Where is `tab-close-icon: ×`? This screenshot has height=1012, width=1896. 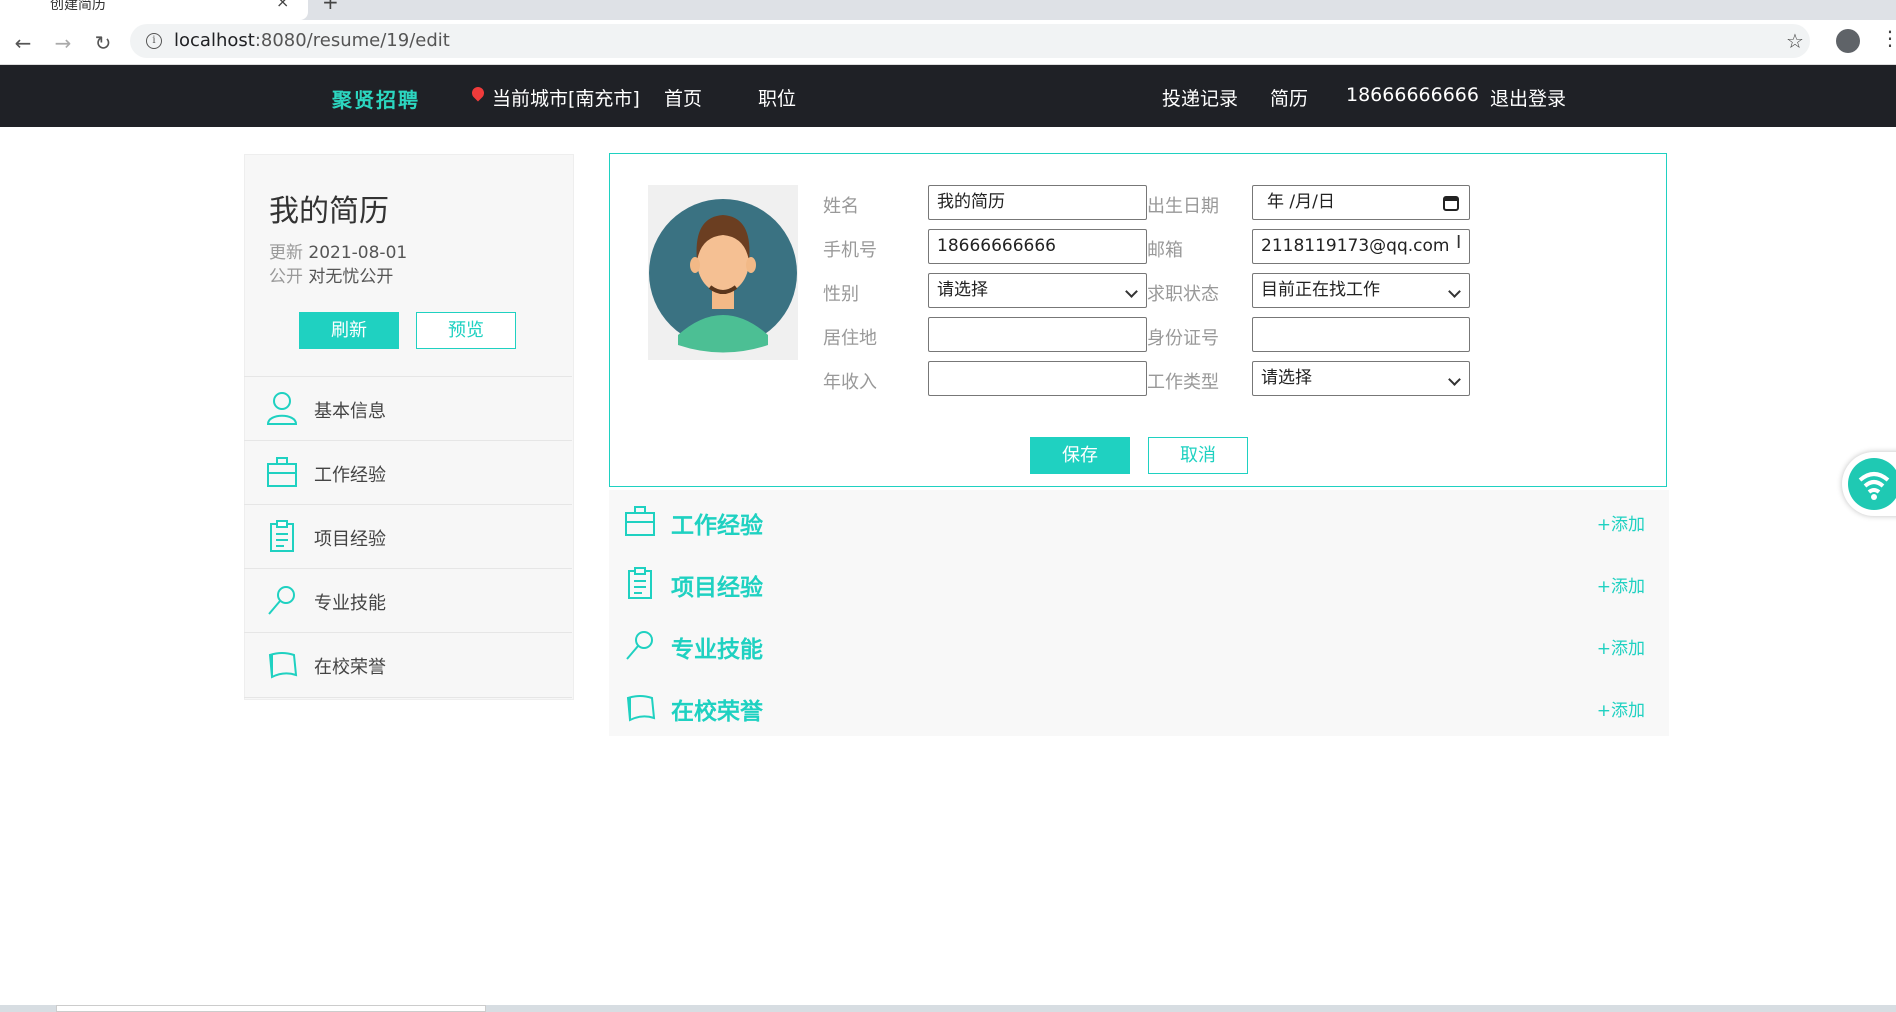
tab-close-icon: × is located at coordinates (282, 5).